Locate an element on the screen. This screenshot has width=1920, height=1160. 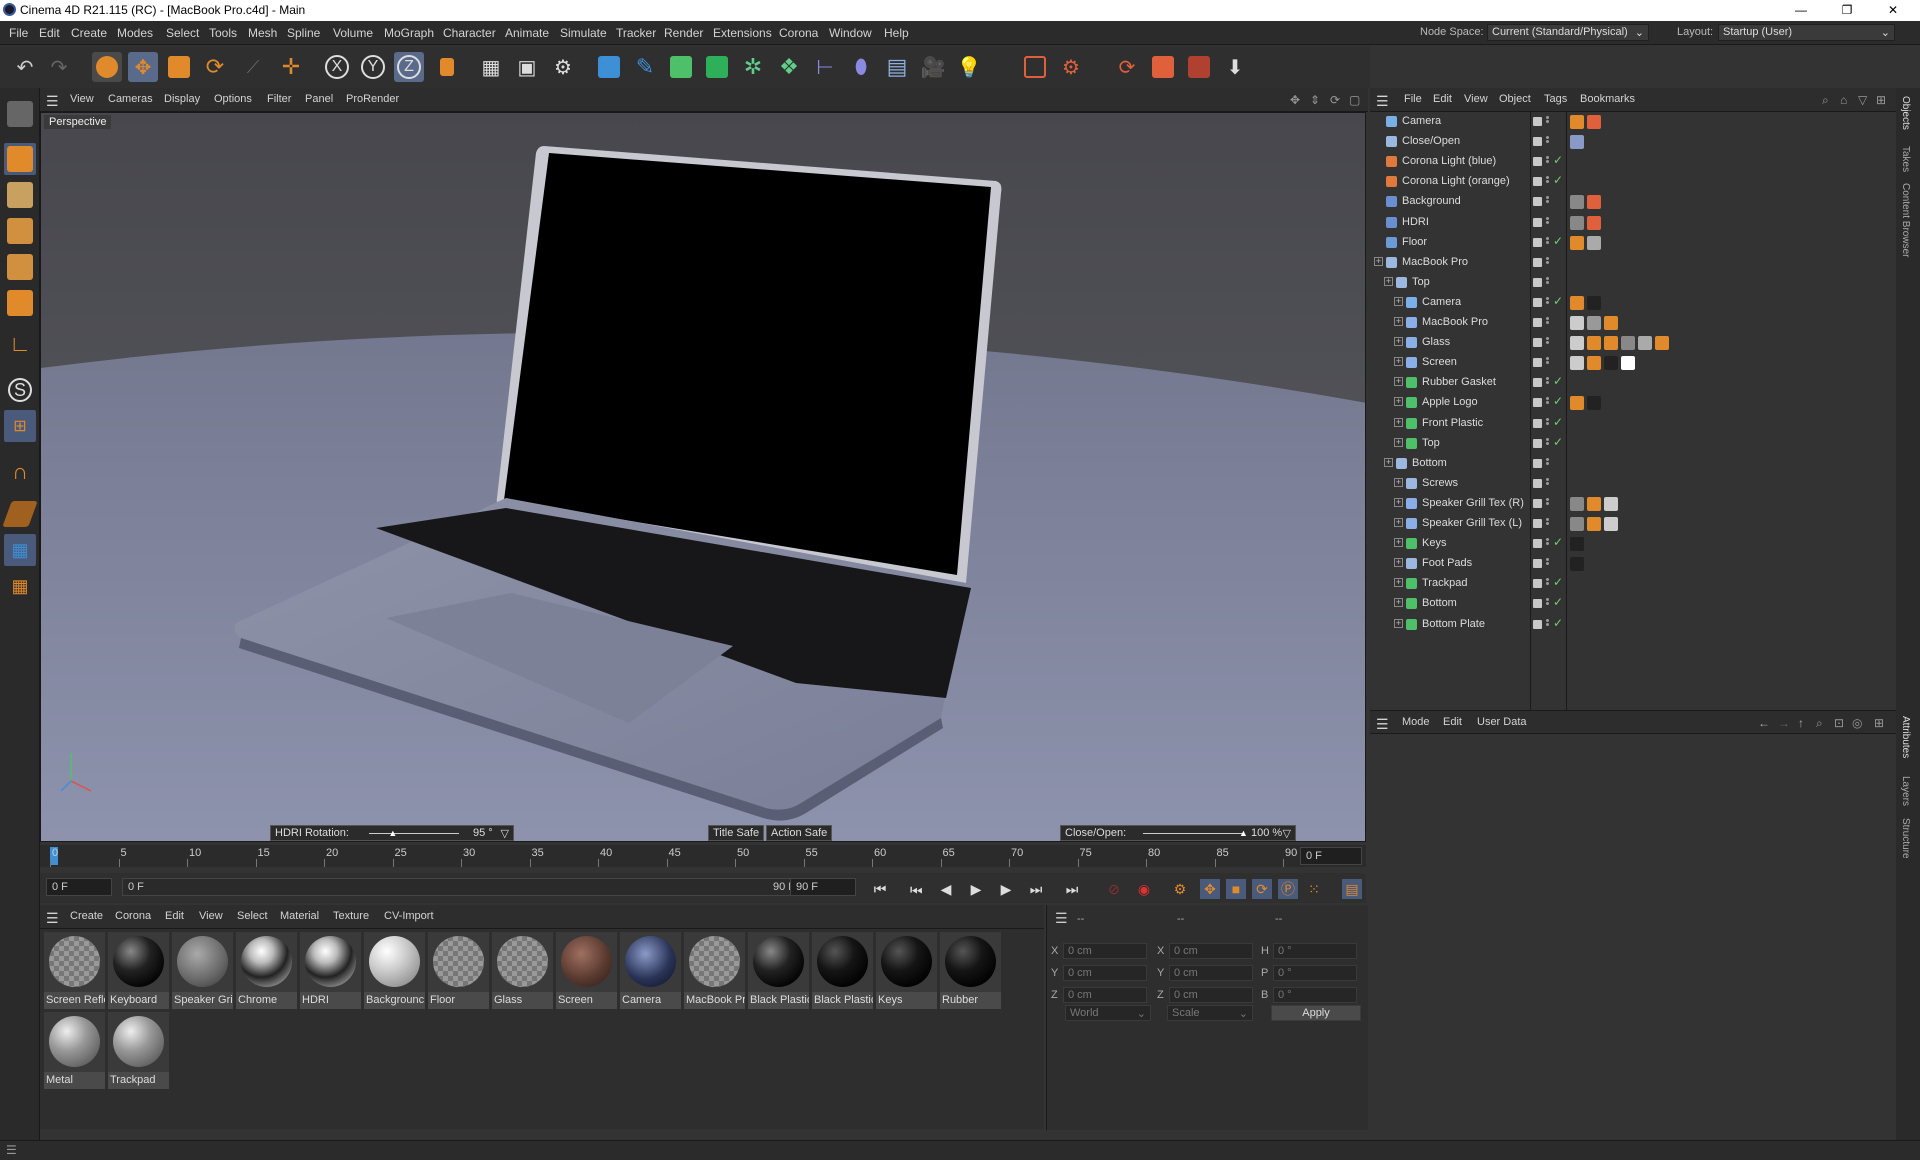
material-swatch: Camera is located at coordinates (650, 970).